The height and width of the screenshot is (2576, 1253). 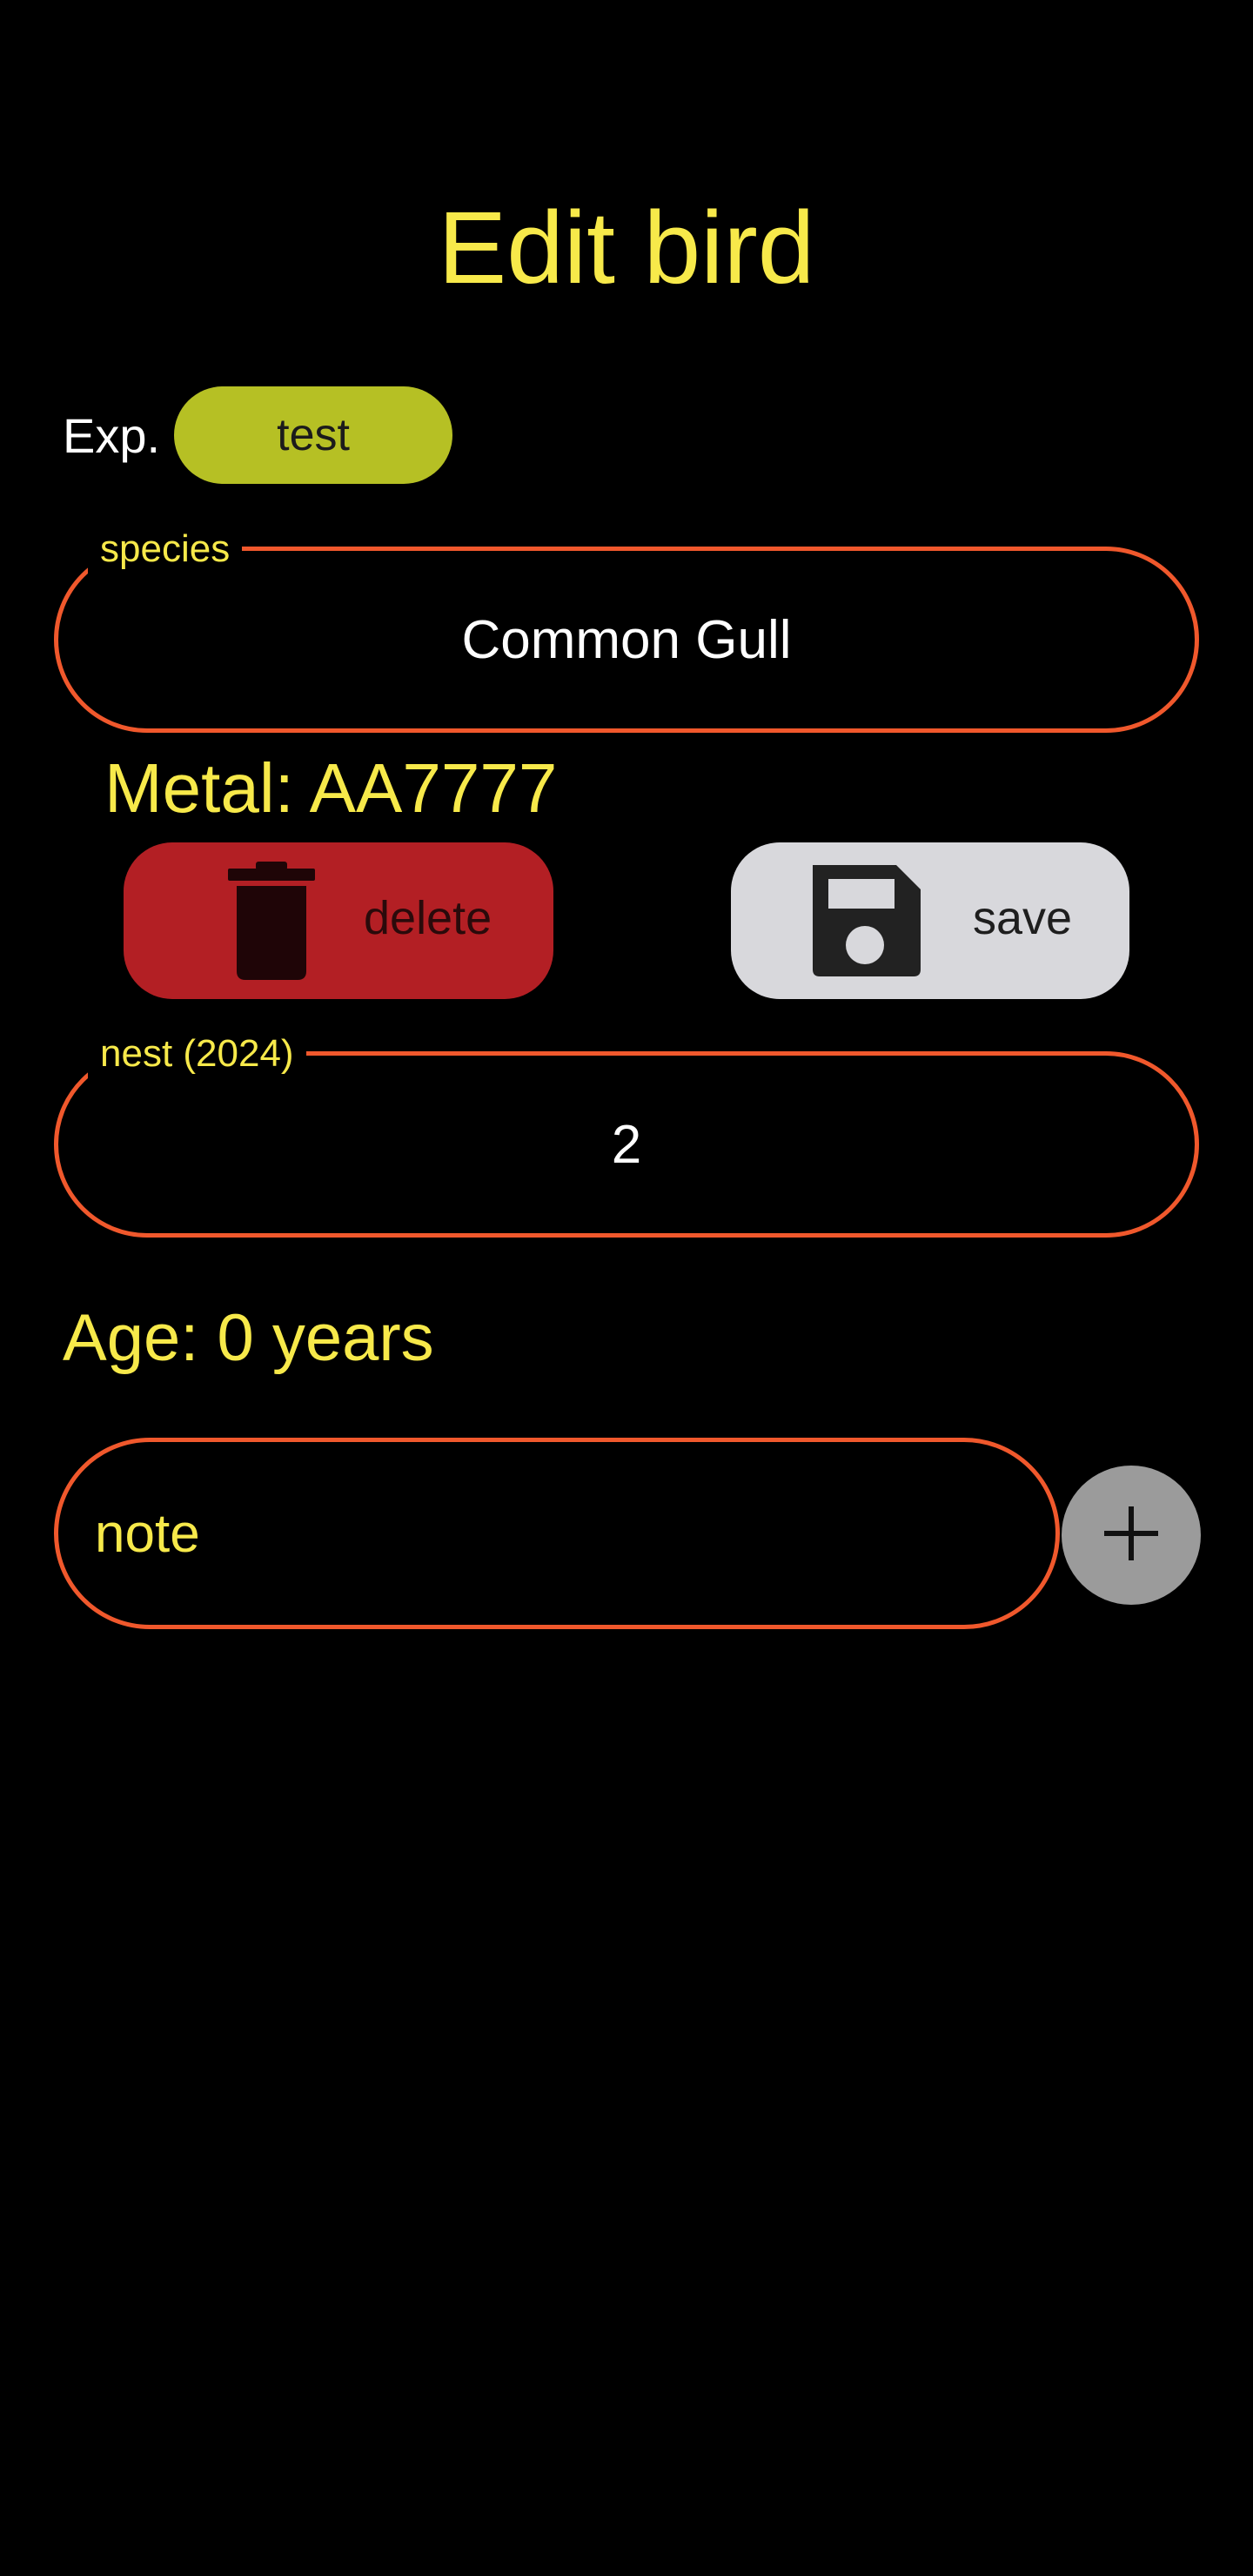 I want to click on page-title: Edit bird, so click(x=626, y=248).